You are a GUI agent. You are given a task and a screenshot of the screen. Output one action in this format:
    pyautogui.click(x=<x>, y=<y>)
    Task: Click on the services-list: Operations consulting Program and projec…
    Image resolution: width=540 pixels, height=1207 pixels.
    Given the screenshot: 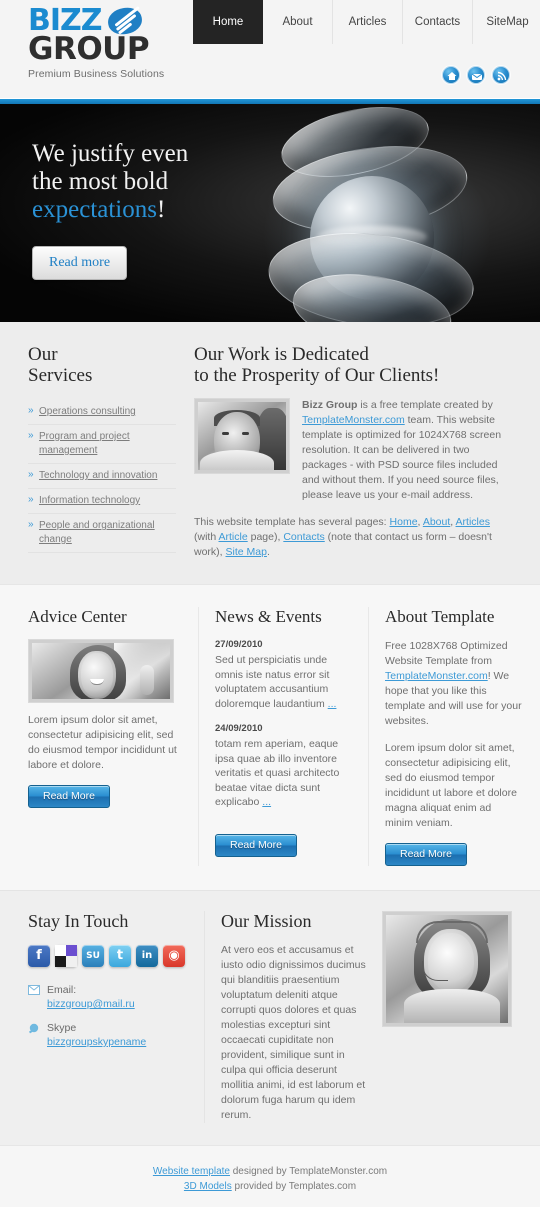 What is the action you would take?
    pyautogui.click(x=102, y=476)
    